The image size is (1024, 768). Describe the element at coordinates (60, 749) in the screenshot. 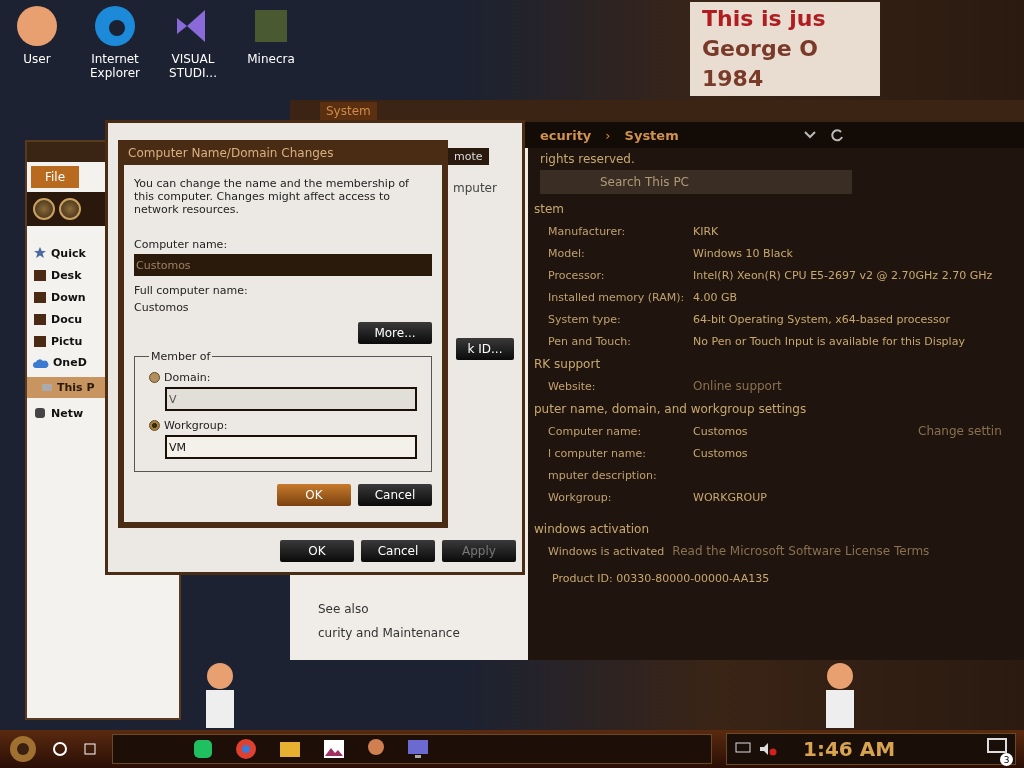

I see `circle-icon` at that location.